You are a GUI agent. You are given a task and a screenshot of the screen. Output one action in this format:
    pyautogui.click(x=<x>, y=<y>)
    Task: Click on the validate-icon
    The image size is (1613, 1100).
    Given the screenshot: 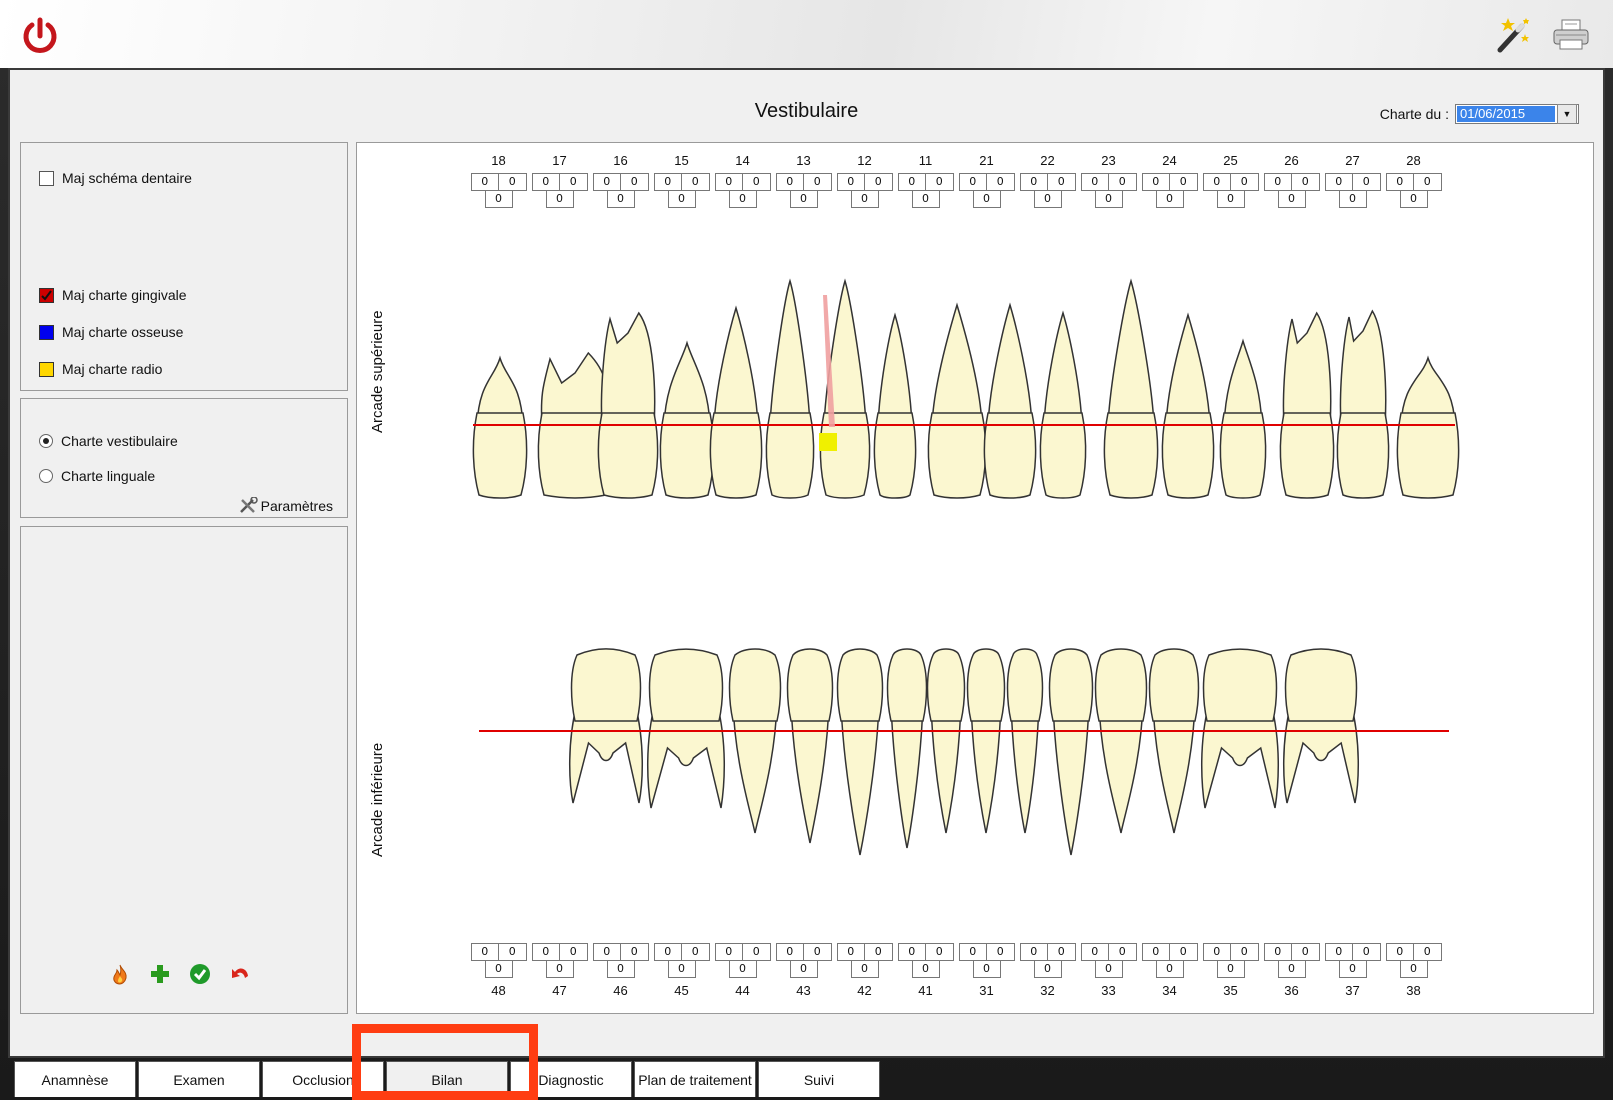 What is the action you would take?
    pyautogui.click(x=200, y=974)
    